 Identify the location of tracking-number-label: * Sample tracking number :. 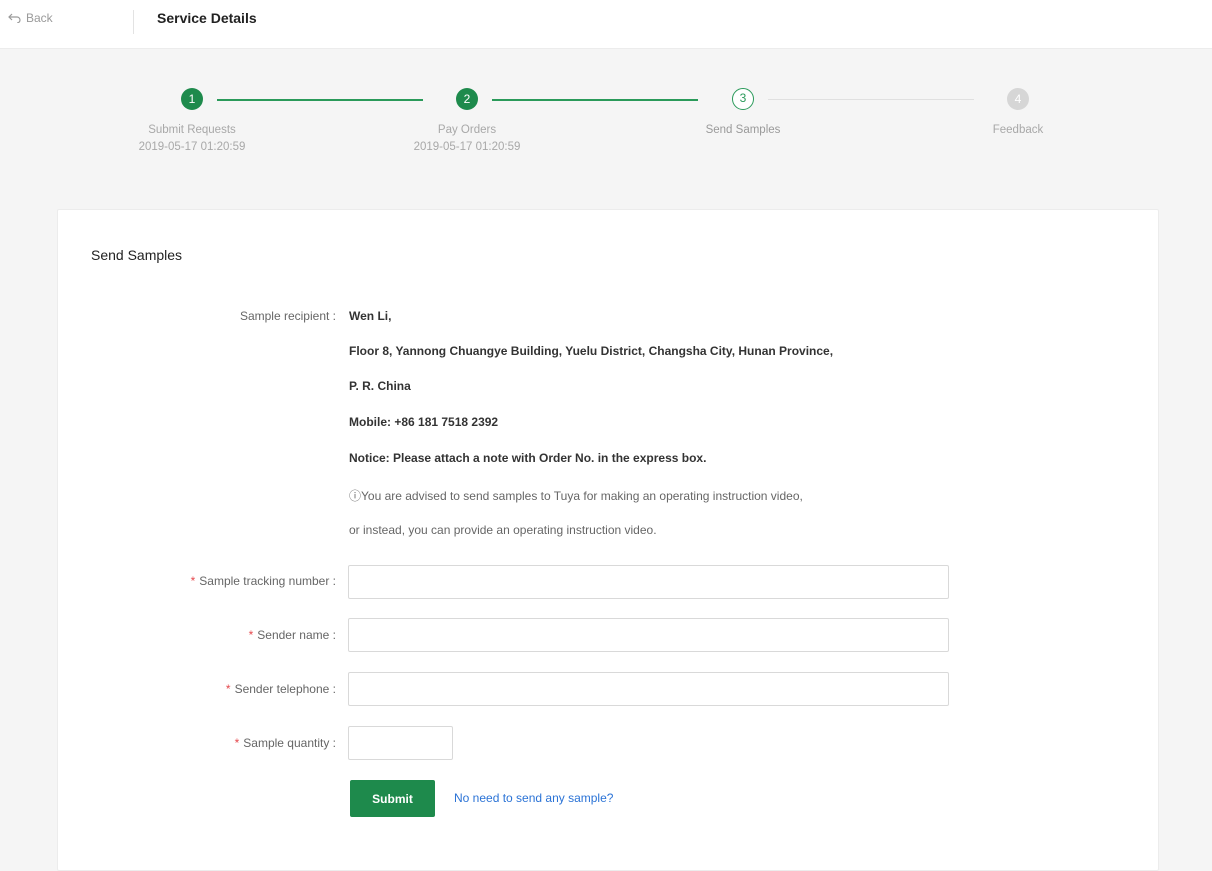
(197, 581).